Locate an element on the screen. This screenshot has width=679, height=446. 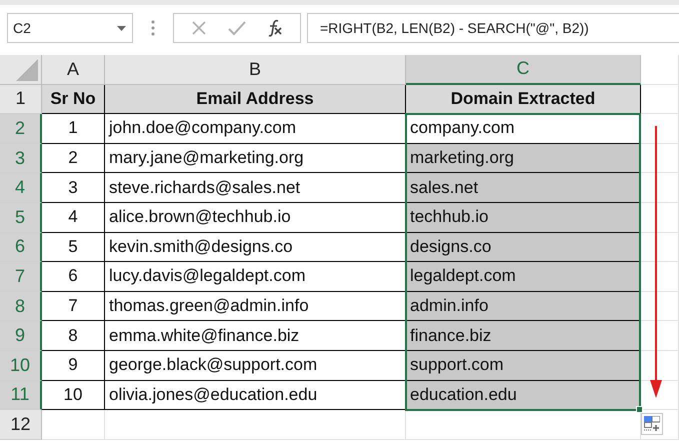
column-heading: Sr No is located at coordinates (73, 99).